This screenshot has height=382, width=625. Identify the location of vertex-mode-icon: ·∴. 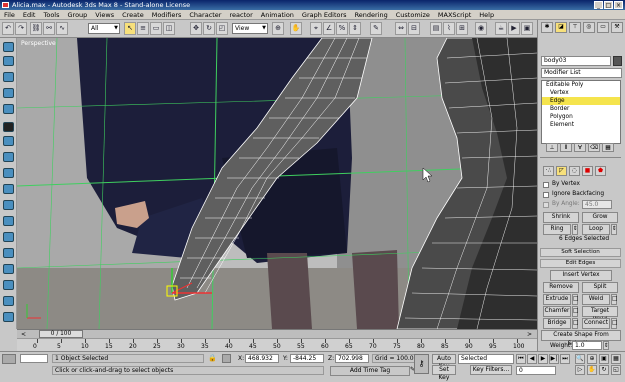
(548, 171).